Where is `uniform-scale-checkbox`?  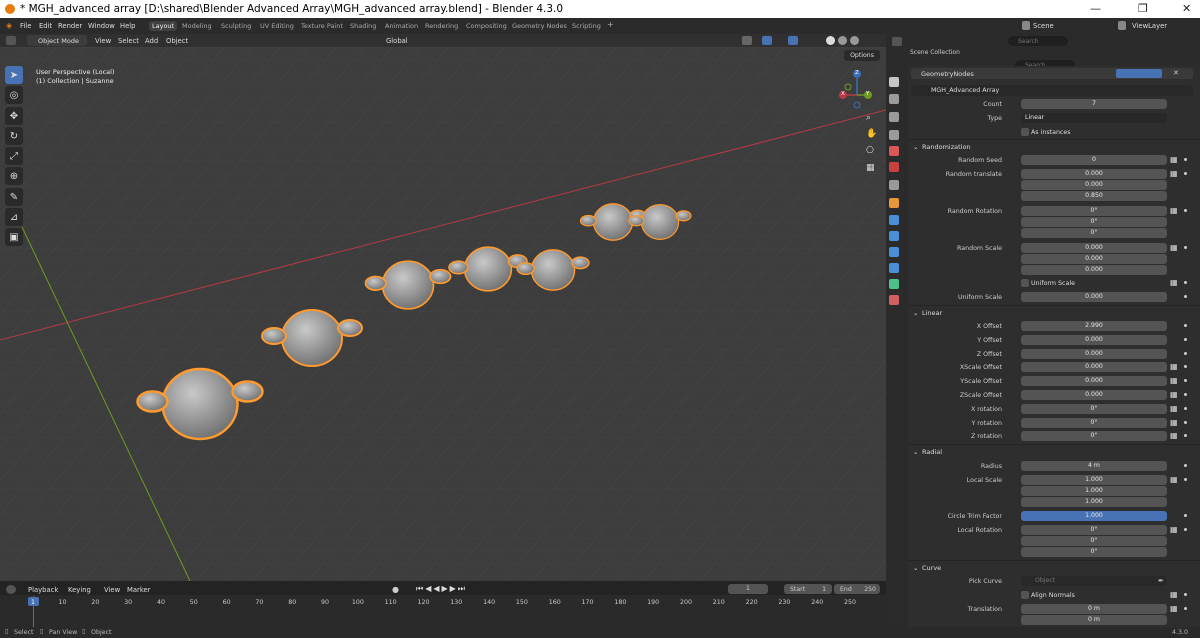 uniform-scale-checkbox is located at coordinates (1025, 283).